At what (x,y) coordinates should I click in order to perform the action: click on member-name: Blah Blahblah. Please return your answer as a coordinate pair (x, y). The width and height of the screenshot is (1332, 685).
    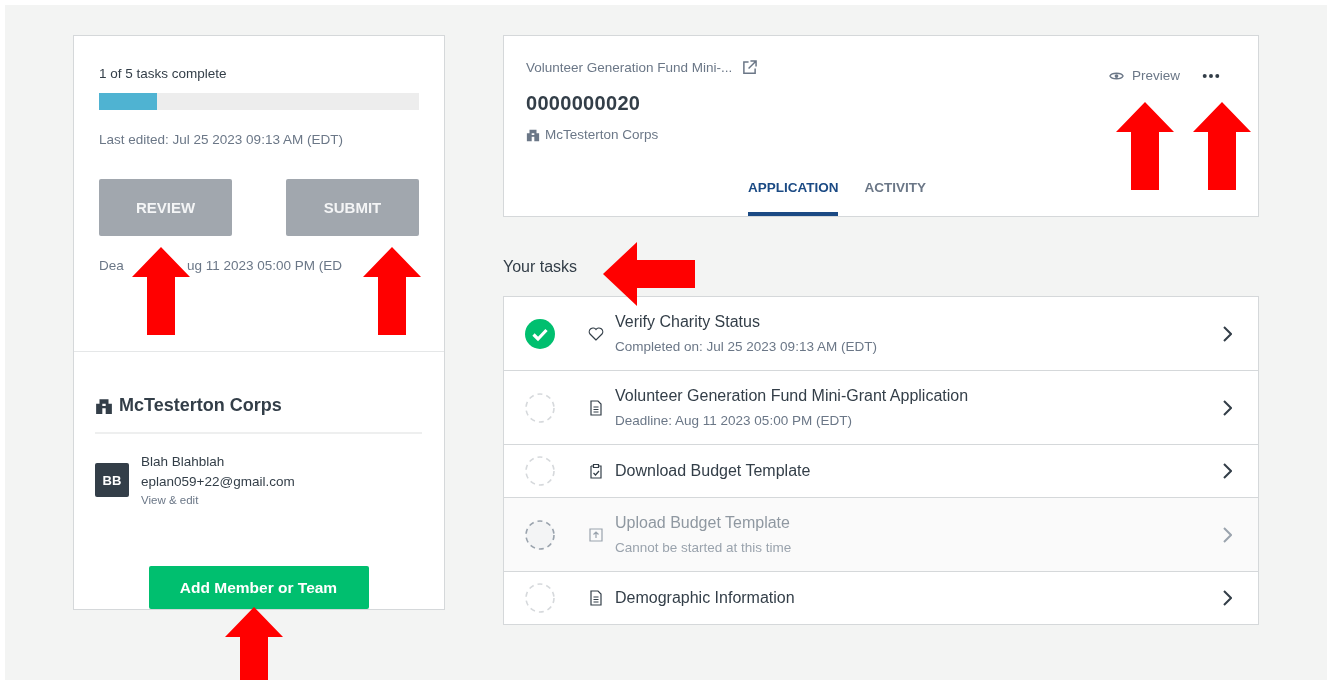
    Looking at the image, I should click on (183, 461).